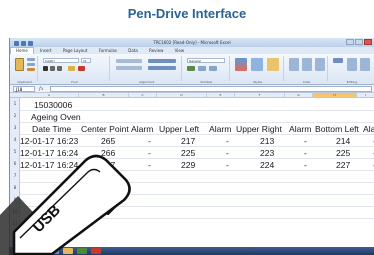 This screenshot has height=255, width=374. I want to click on maximize-button, so click(359, 42).